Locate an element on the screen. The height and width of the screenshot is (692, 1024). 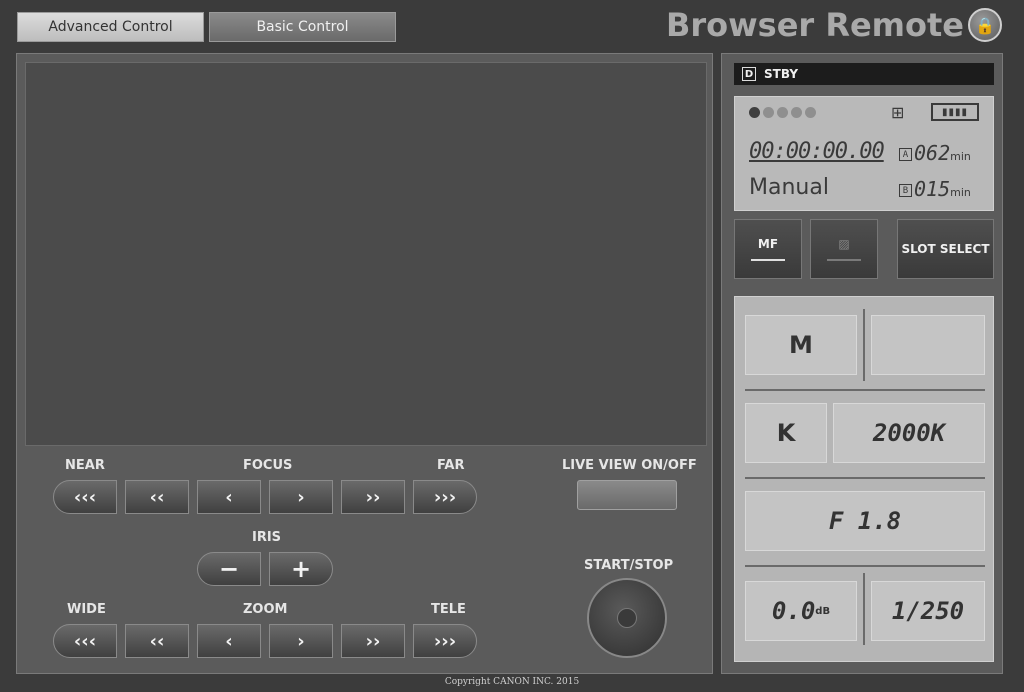
zoom-tele-medium-button: ›› is located at coordinates (373, 641).